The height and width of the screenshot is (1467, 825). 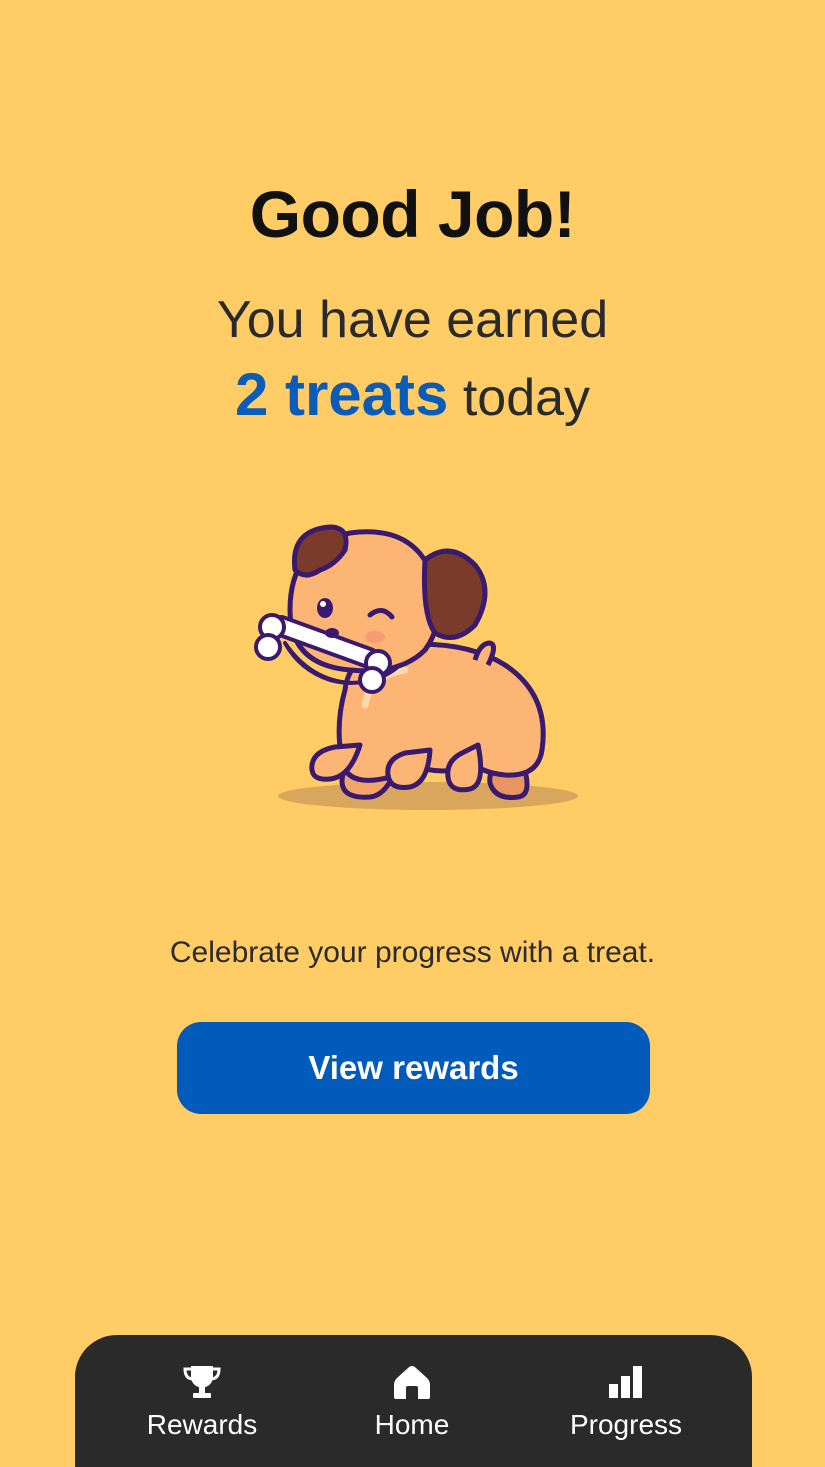 I want to click on treats-count: 2 treats, so click(x=341, y=394).